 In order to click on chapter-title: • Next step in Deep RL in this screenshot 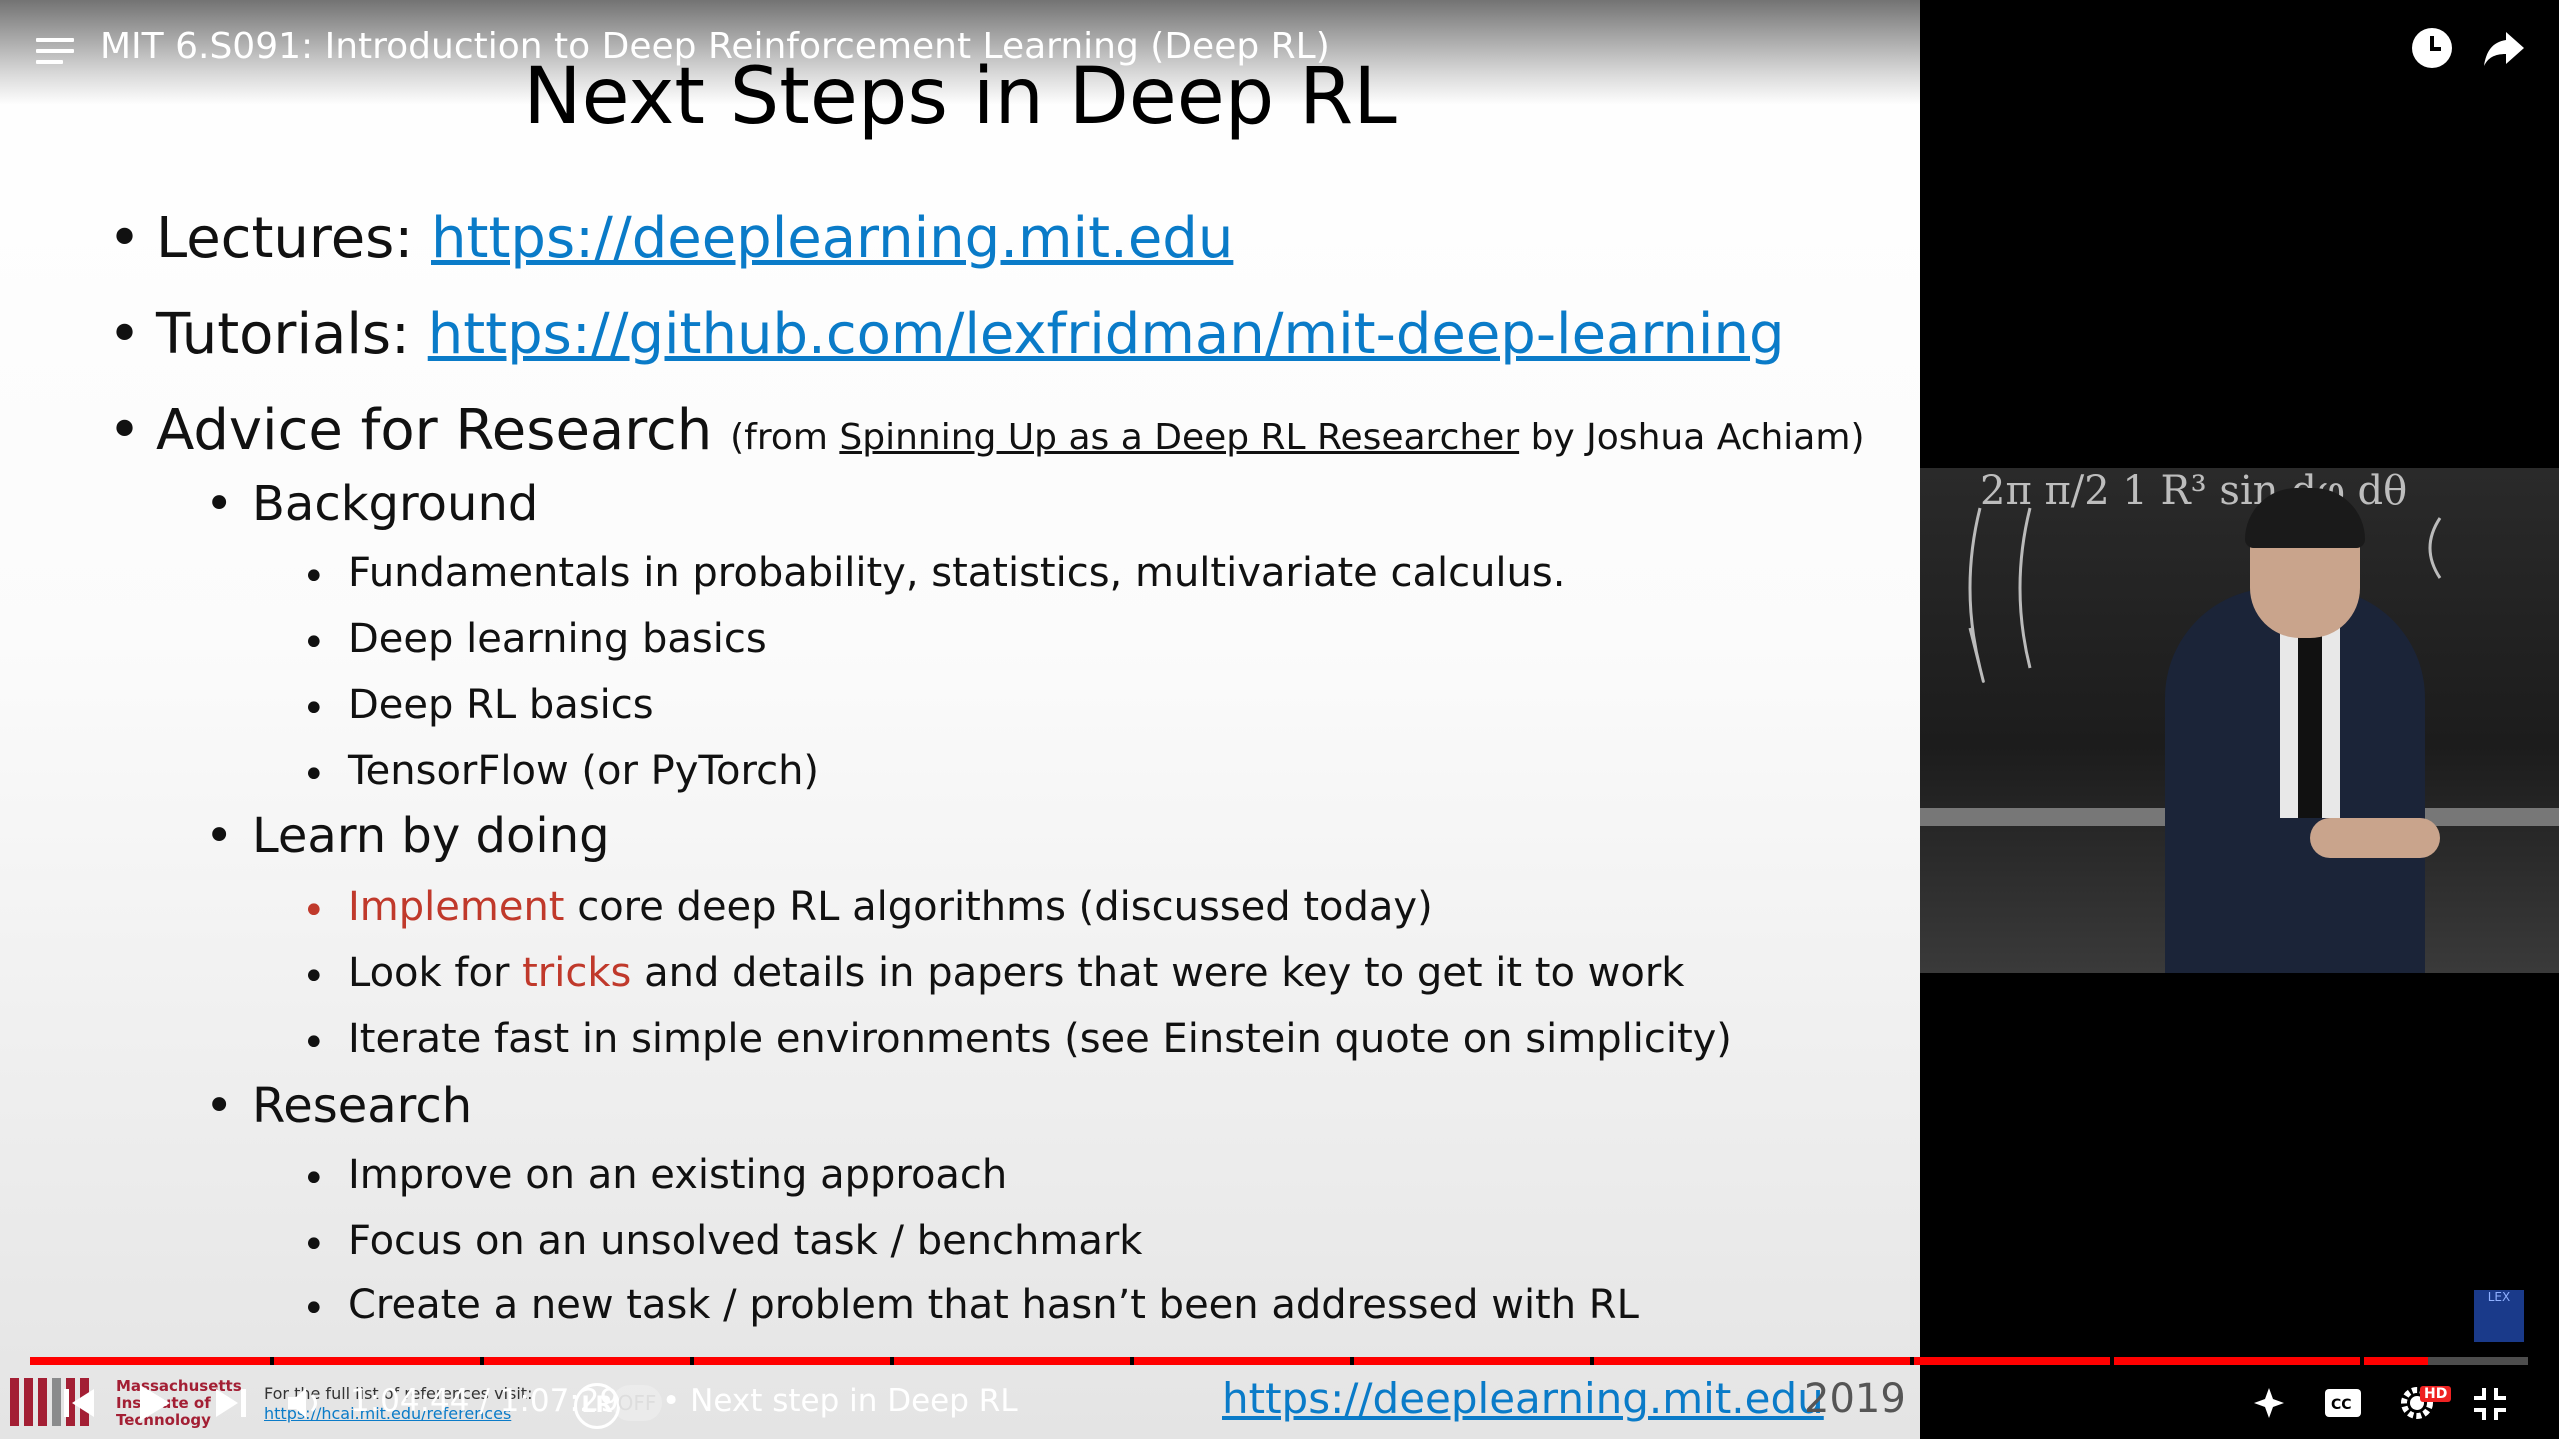, I will do `click(840, 1401)`.